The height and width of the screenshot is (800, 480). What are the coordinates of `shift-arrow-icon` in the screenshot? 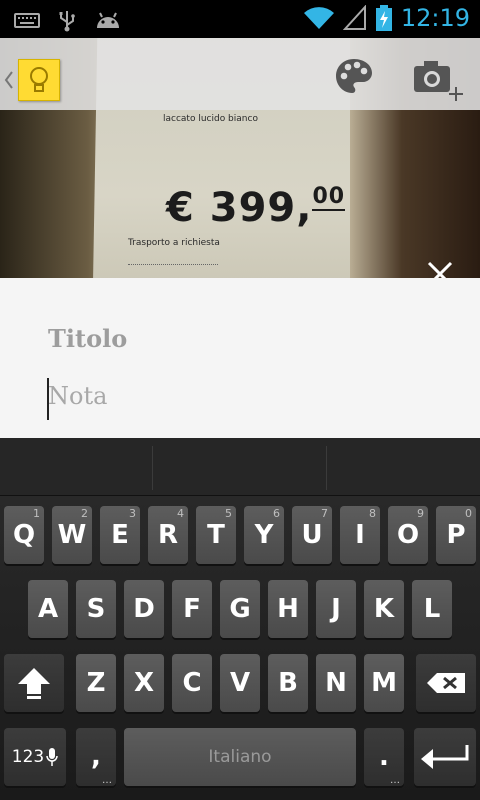 It's located at (34, 683).